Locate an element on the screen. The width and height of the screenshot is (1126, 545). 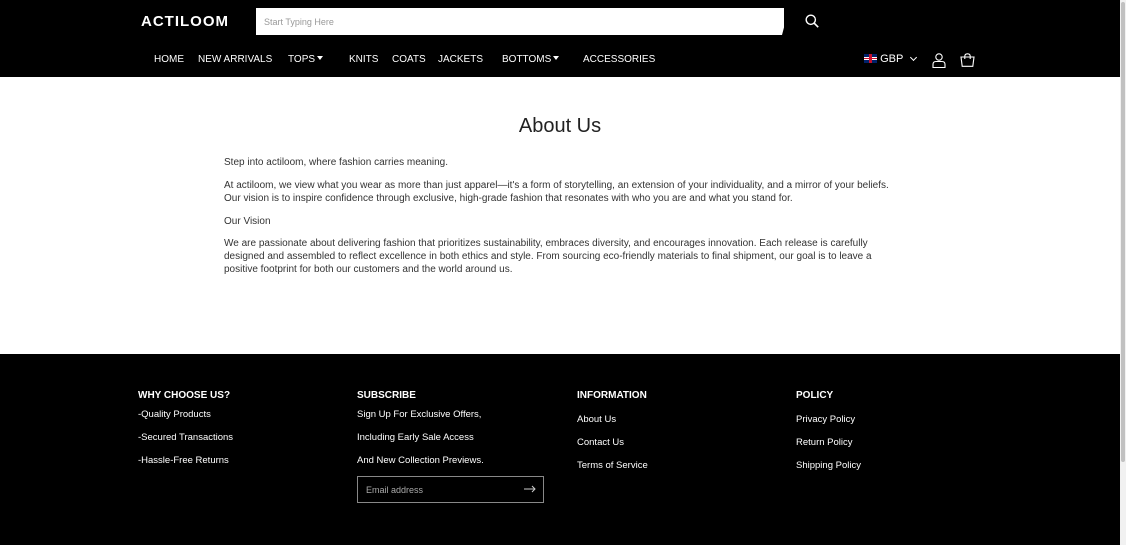
footer-link-terms: Terms of Service is located at coordinates (612, 465).